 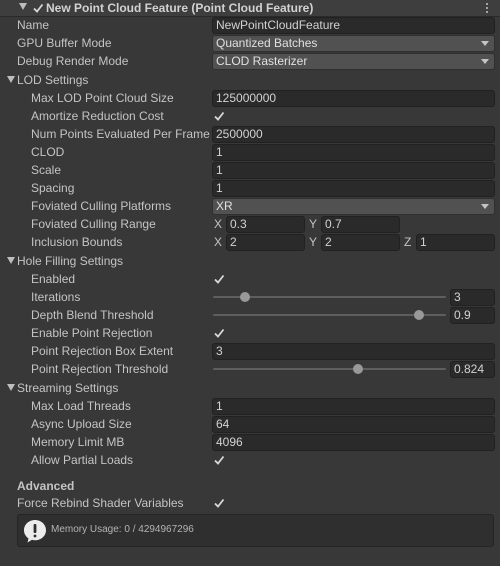 I want to click on advanced-header-row: Advanced, so click(x=250, y=486).